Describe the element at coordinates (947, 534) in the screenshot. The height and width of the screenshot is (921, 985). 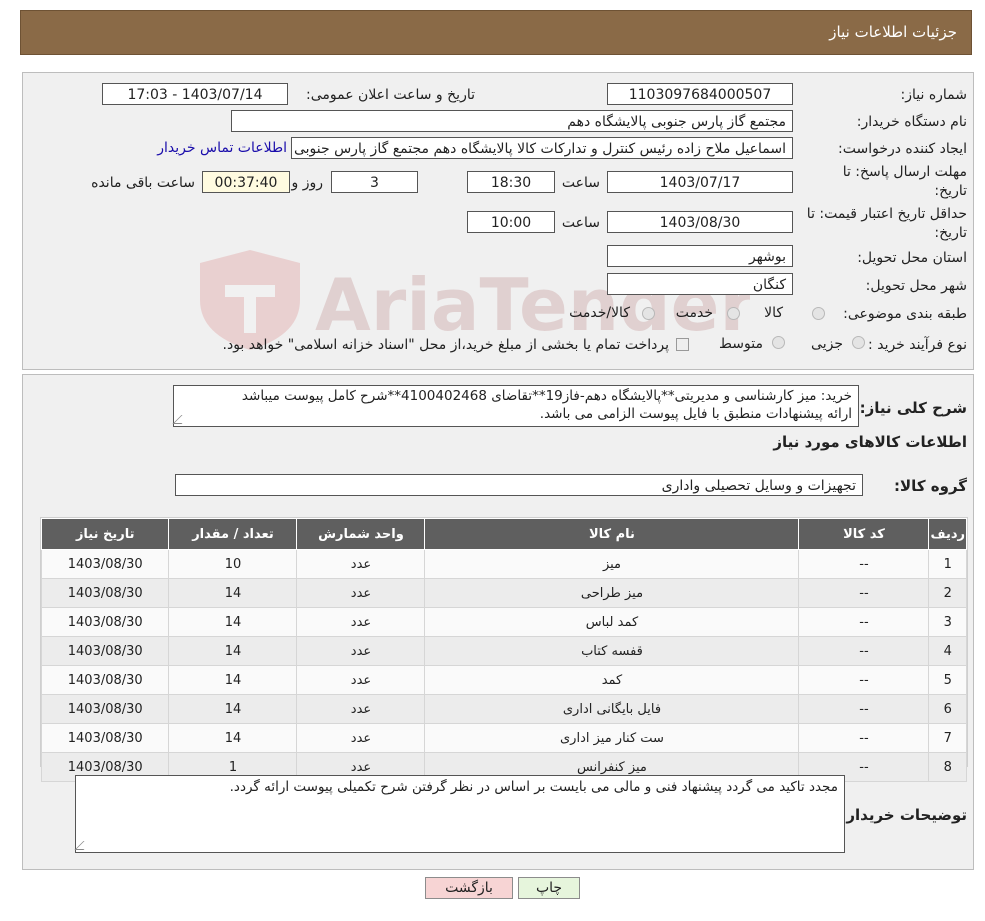
I see `col-row-number: ردیف` at that location.